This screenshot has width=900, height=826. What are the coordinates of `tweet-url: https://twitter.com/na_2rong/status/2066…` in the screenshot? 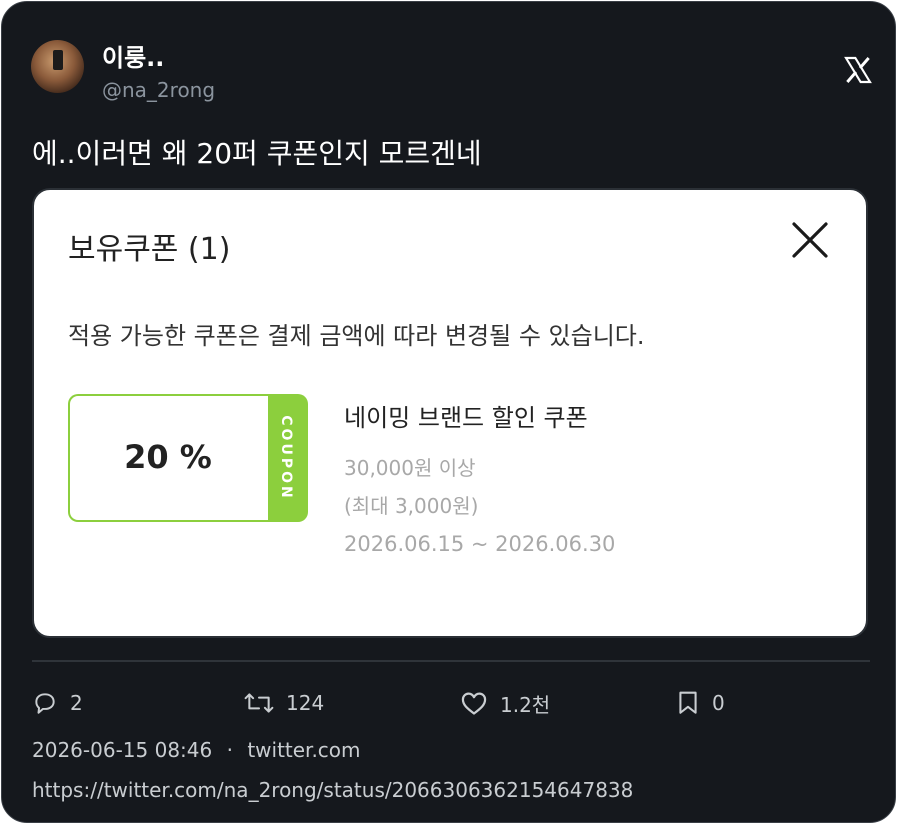 It's located at (332, 790).